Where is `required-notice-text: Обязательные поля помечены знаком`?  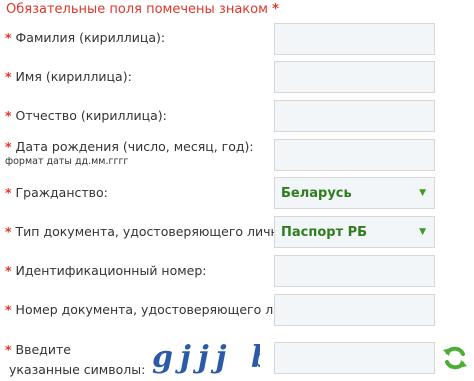
required-notice-text: Обязательные поля помечены знаком is located at coordinates (137, 9).